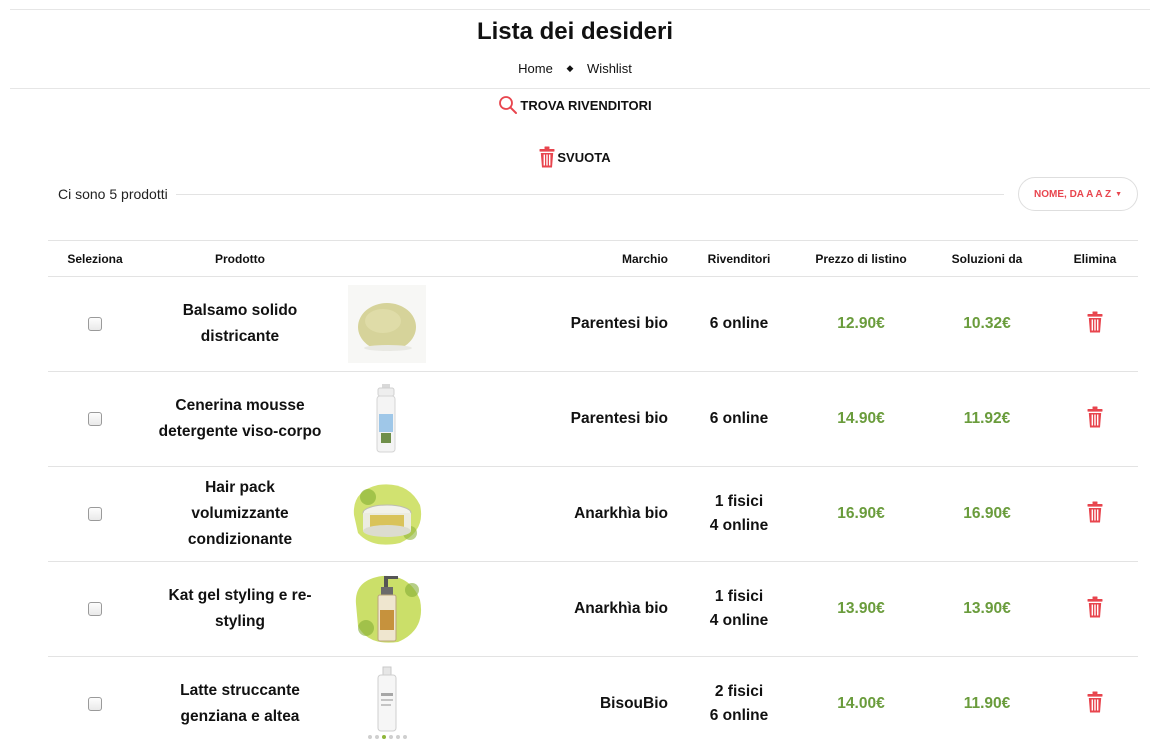  I want to click on header-list-price: Prezzo di listino, so click(861, 258).